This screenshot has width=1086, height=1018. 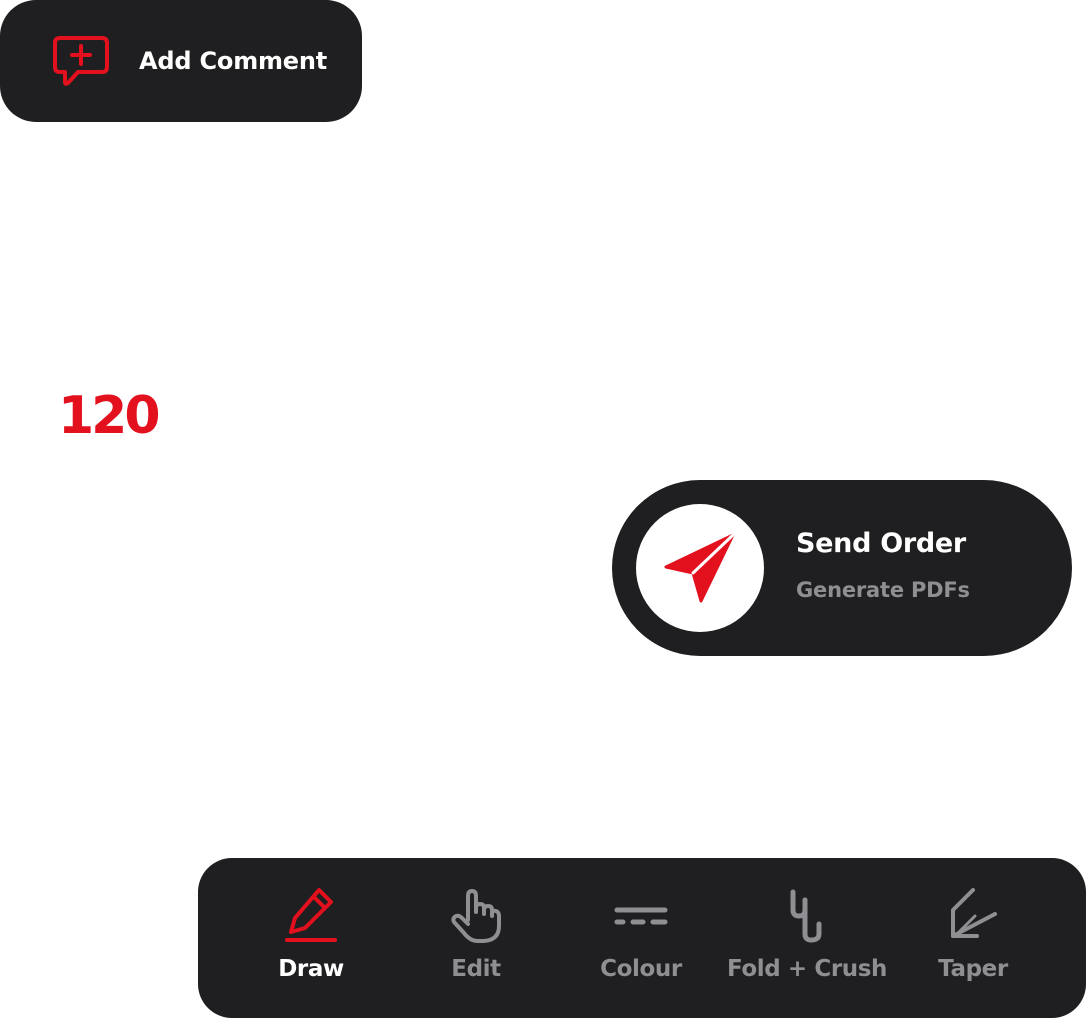 What do you see at coordinates (883, 590) in the screenshot?
I see `send-order-subtitle: Generate PDFs` at bounding box center [883, 590].